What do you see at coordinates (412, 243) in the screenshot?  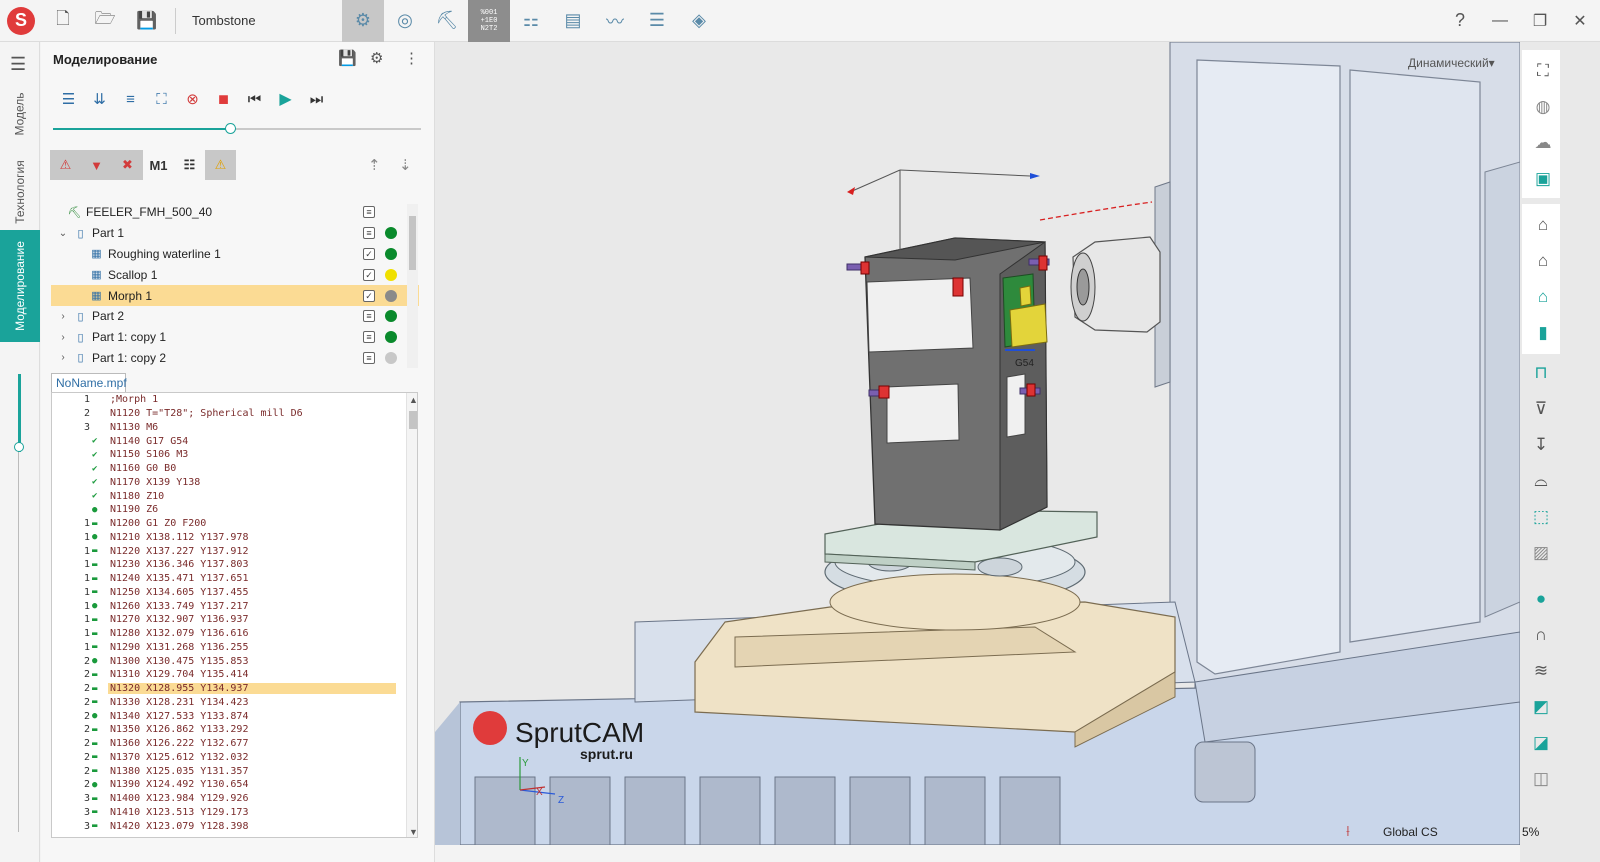 I see `tree-scrollbar-thumb` at bounding box center [412, 243].